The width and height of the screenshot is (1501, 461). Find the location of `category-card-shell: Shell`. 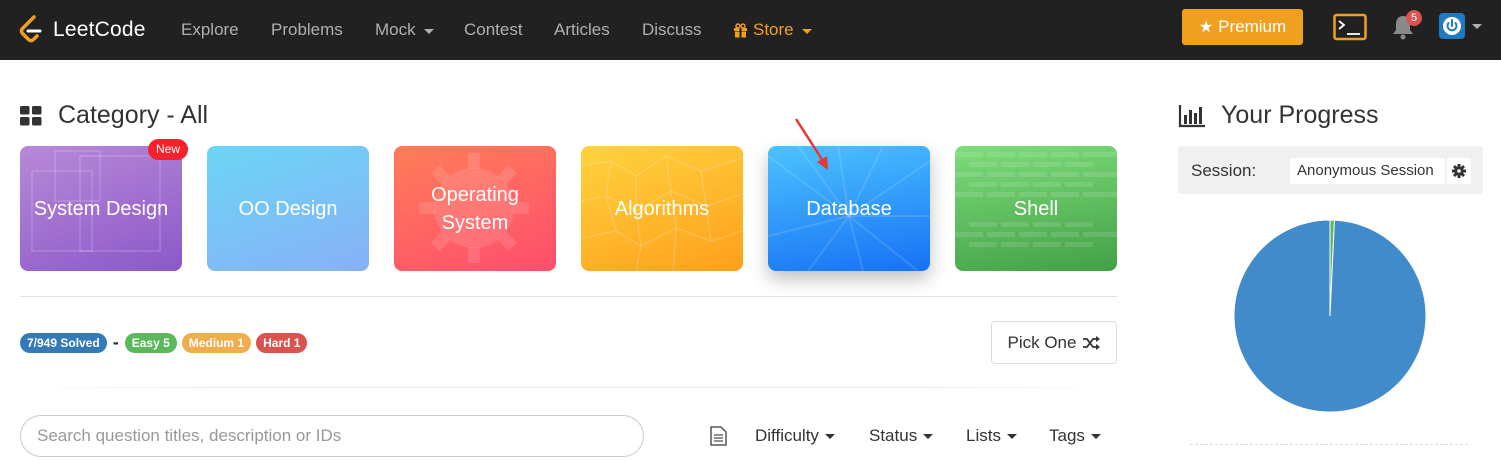

category-card-shell: Shell is located at coordinates (1036, 208).